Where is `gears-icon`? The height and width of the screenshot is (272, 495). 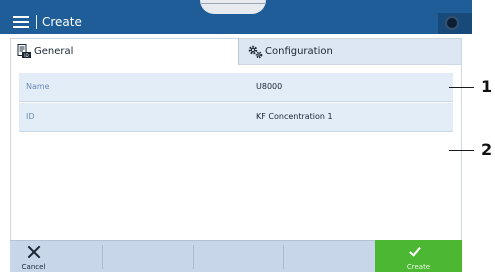 gears-icon is located at coordinates (255, 52).